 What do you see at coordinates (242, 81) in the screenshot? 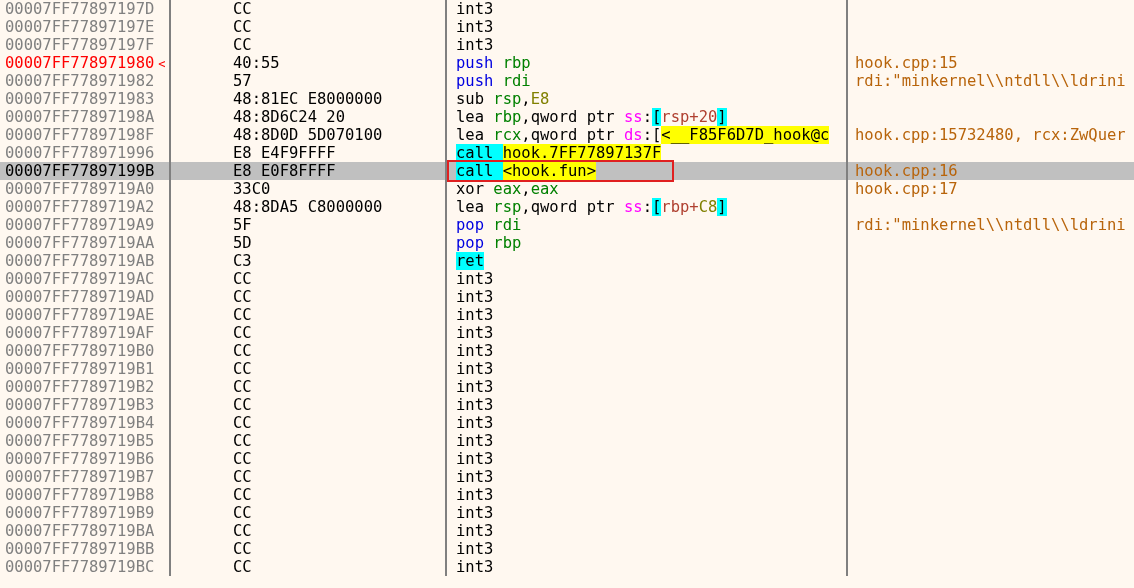
I see `bytes-text: 57` at bounding box center [242, 81].